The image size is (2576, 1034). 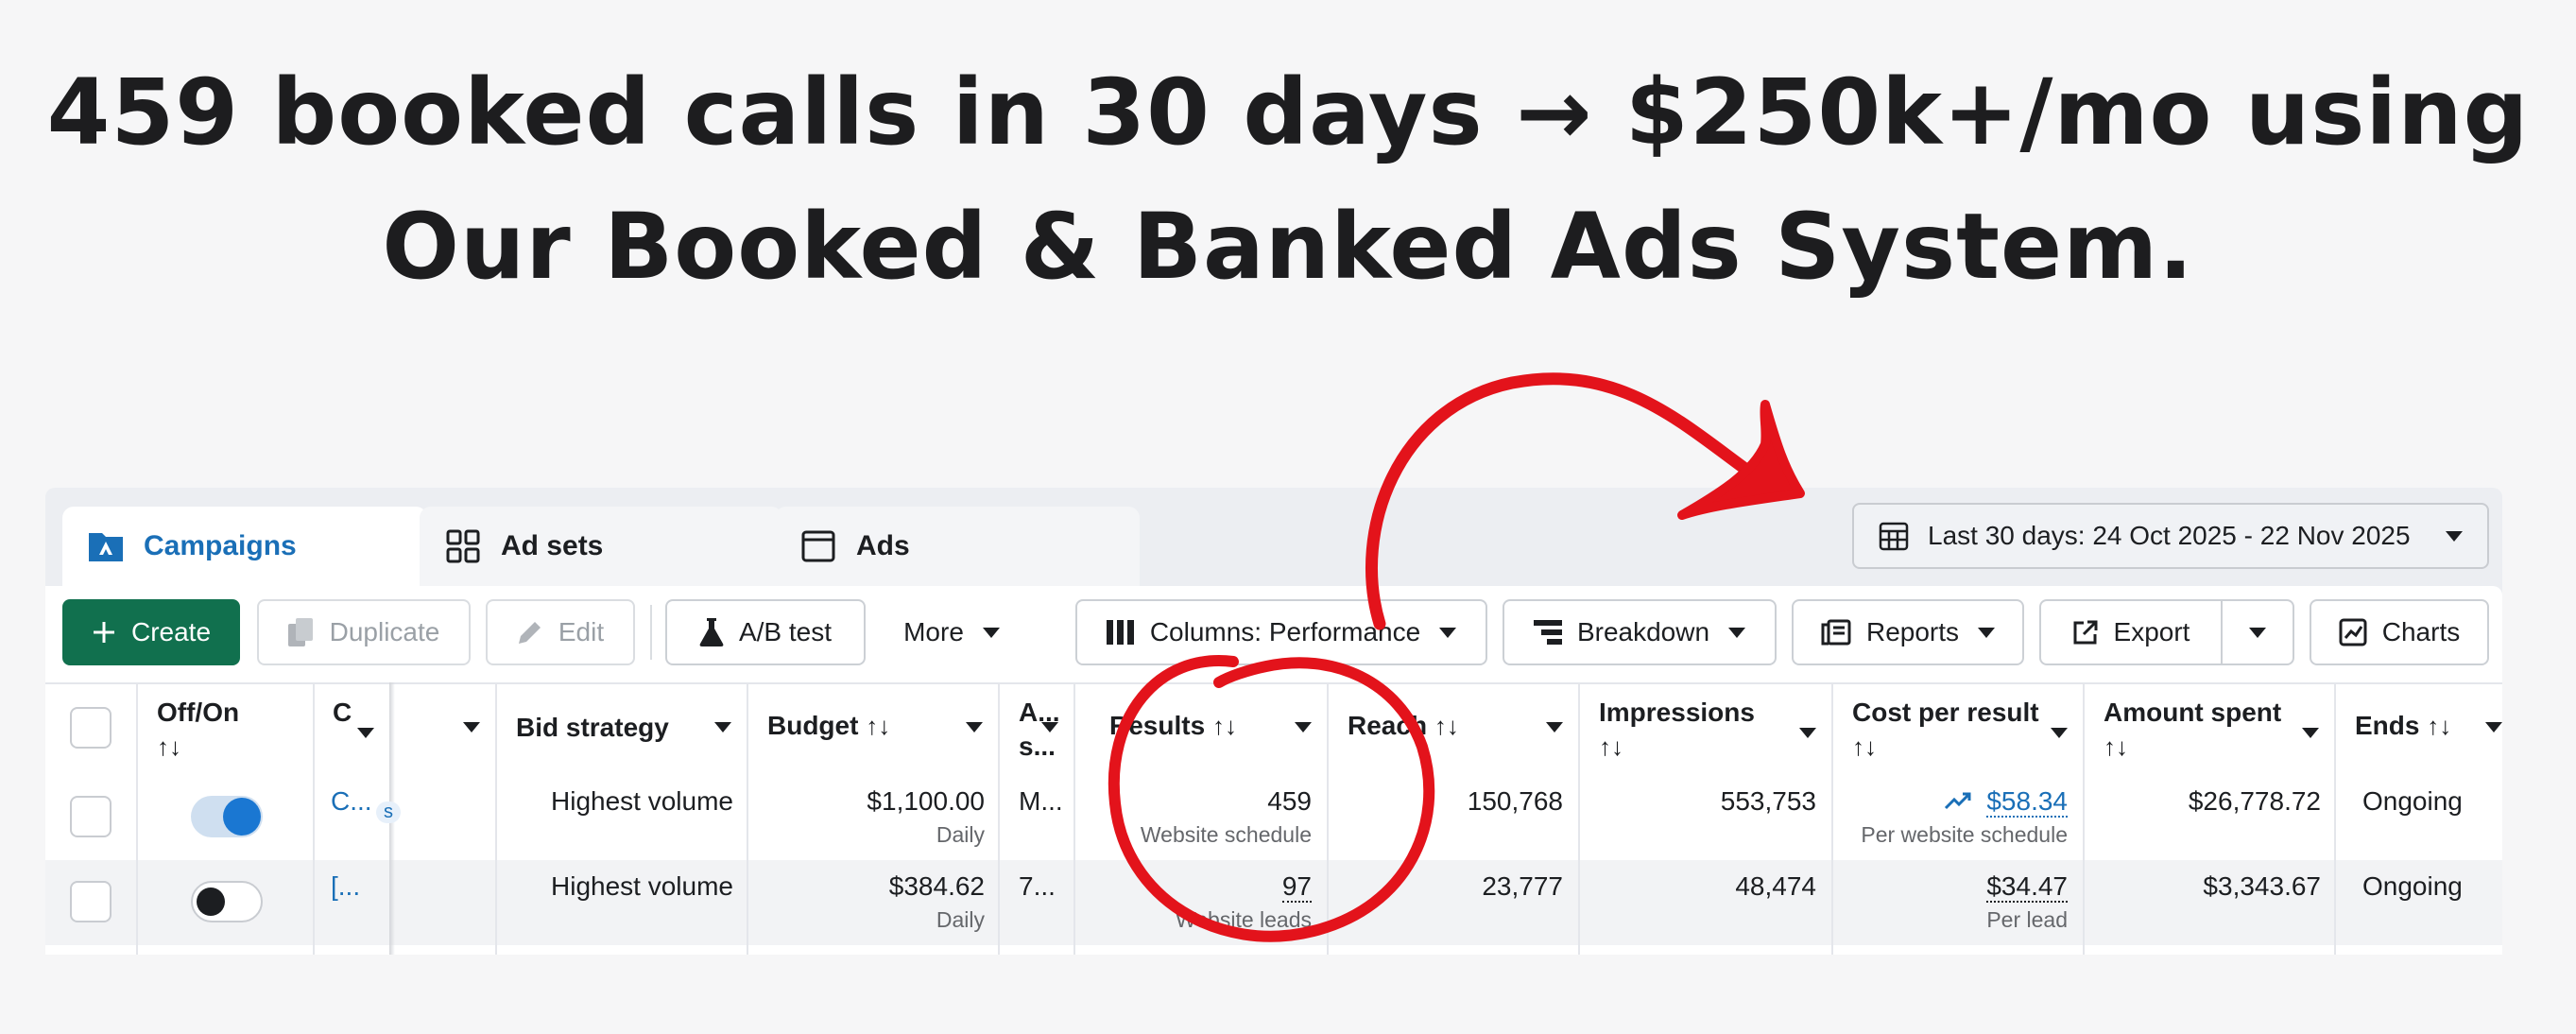 I want to click on col-header-bid-strategy: Bid strategy, so click(x=592, y=728).